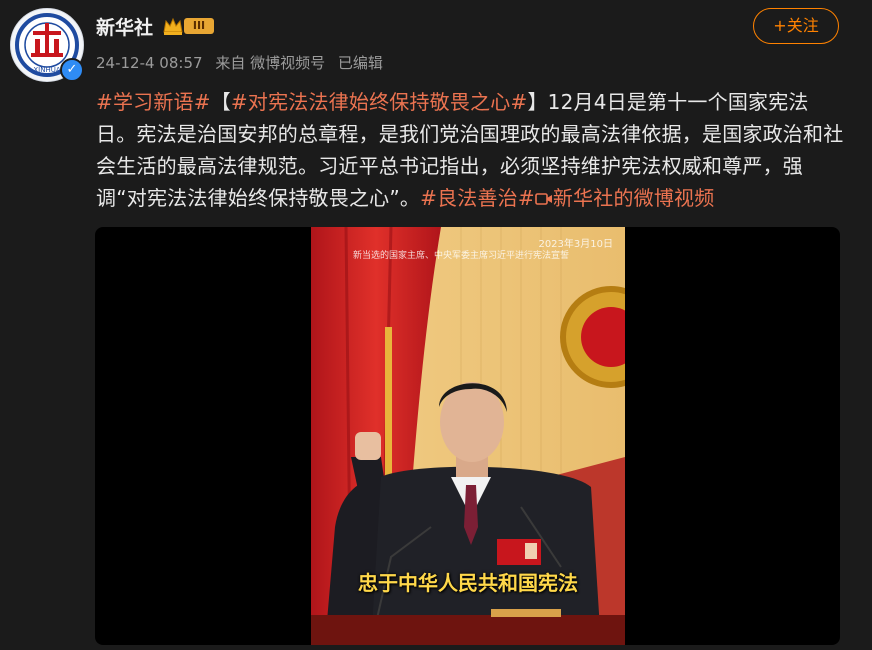 The width and height of the screenshot is (872, 650). What do you see at coordinates (72, 70) in the screenshot?
I see `verified-badge-icon: ✓` at bounding box center [72, 70].